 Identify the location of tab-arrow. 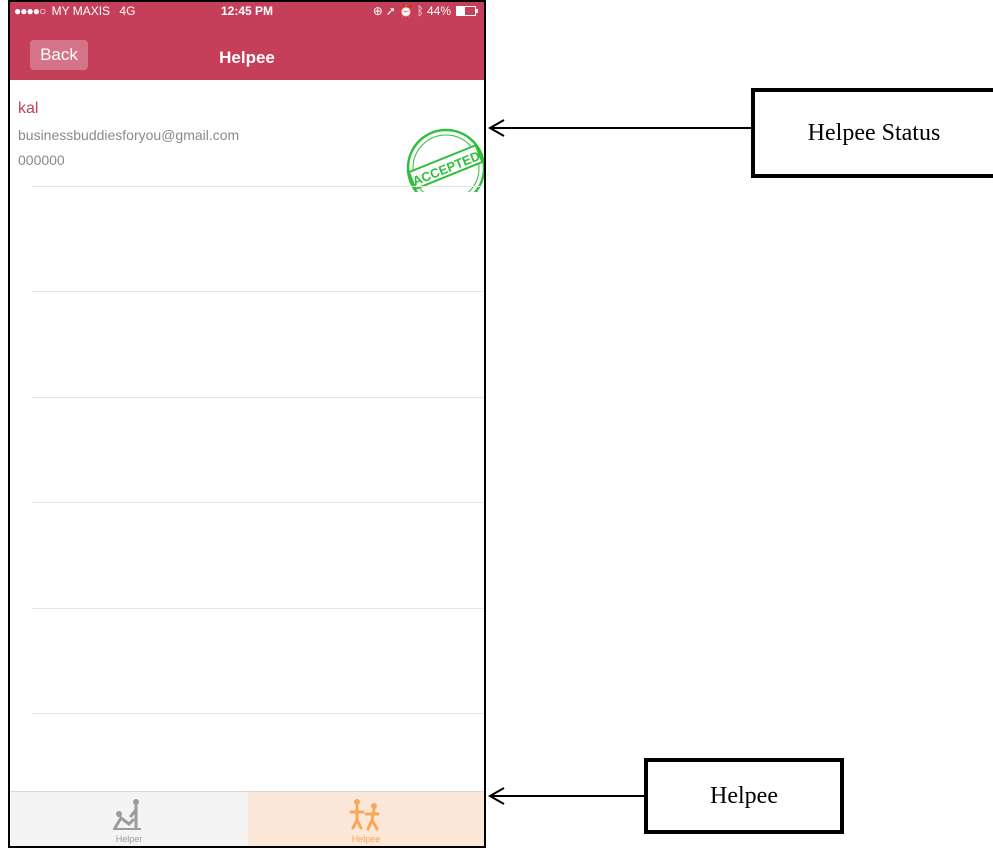
(566, 796).